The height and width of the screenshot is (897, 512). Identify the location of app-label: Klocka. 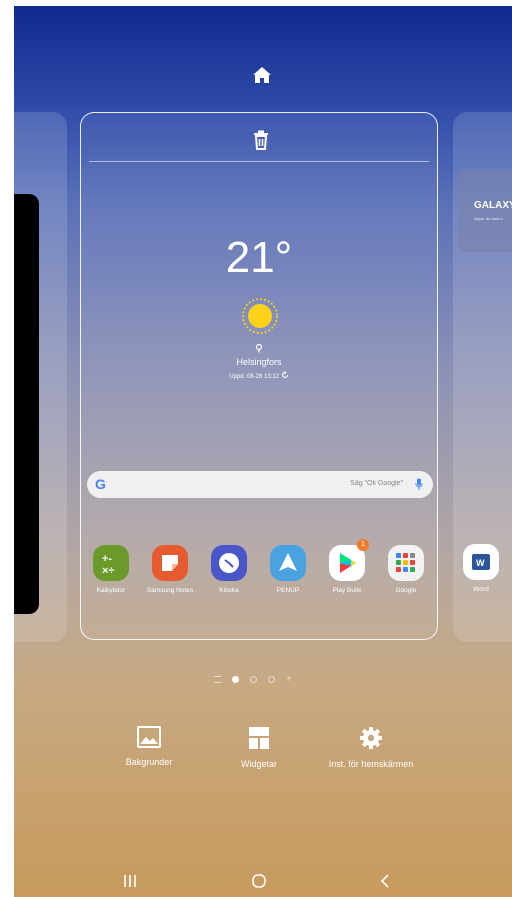
(229, 590).